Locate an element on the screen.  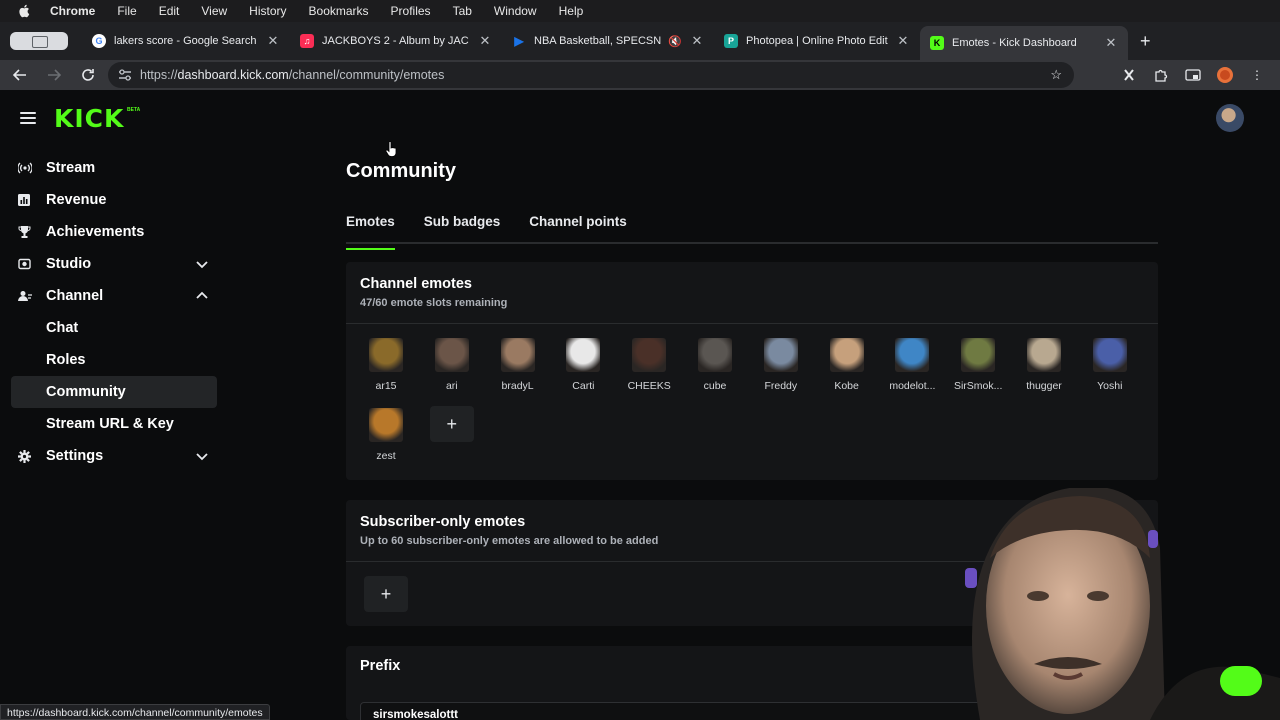
emote-item: cube is located at coordinates (715, 365).